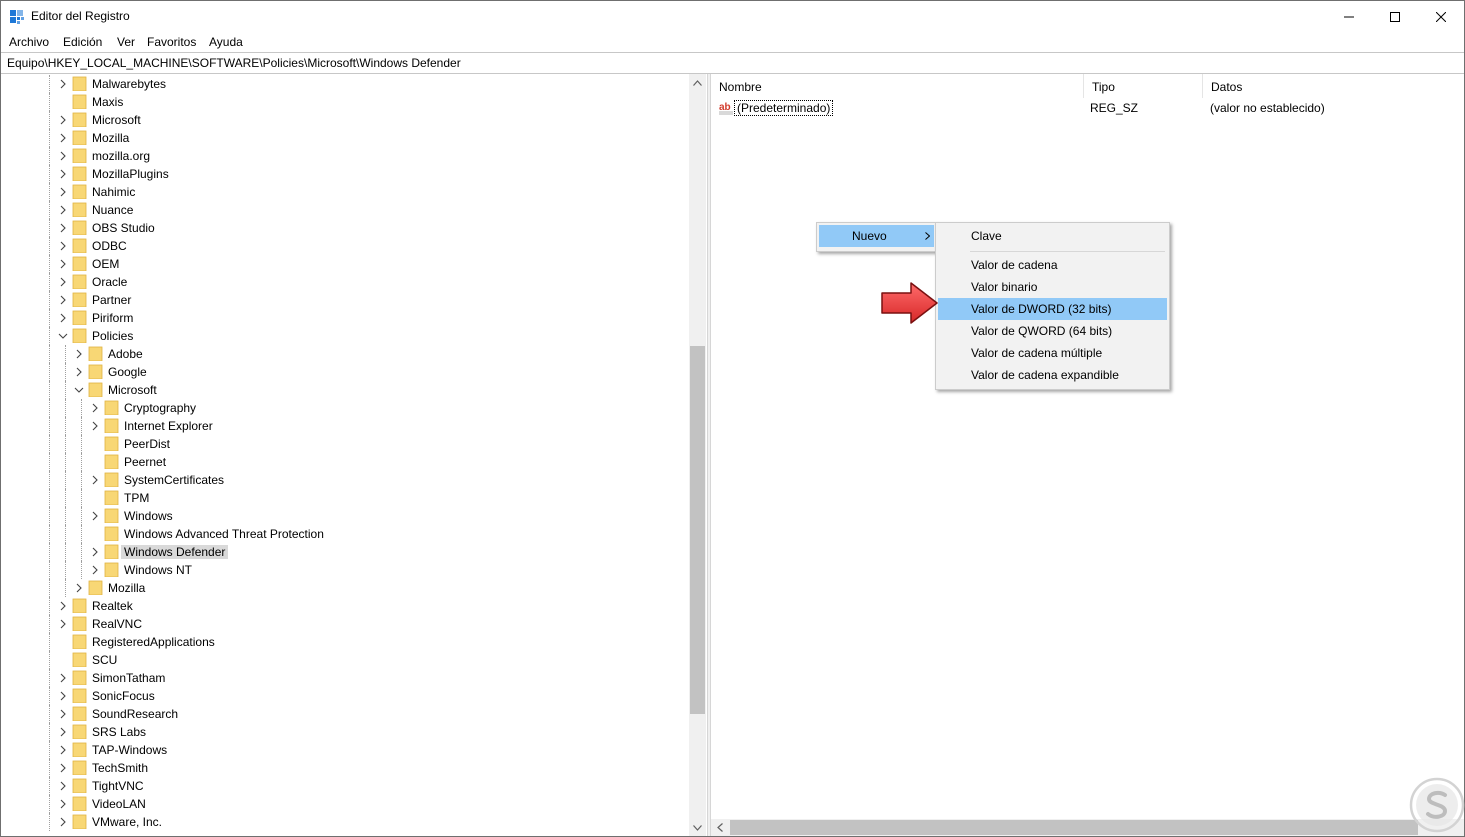 Image resolution: width=1465 pixels, height=837 pixels. Describe the element at coordinates (171, 42) in the screenshot. I see `menu-favoritos: Favoritos` at that location.